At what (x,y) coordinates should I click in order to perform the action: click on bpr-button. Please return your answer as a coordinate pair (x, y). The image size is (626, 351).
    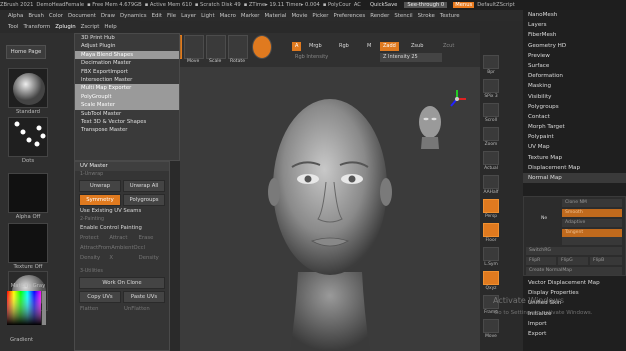
    Looking at the image, I should click on (491, 62).